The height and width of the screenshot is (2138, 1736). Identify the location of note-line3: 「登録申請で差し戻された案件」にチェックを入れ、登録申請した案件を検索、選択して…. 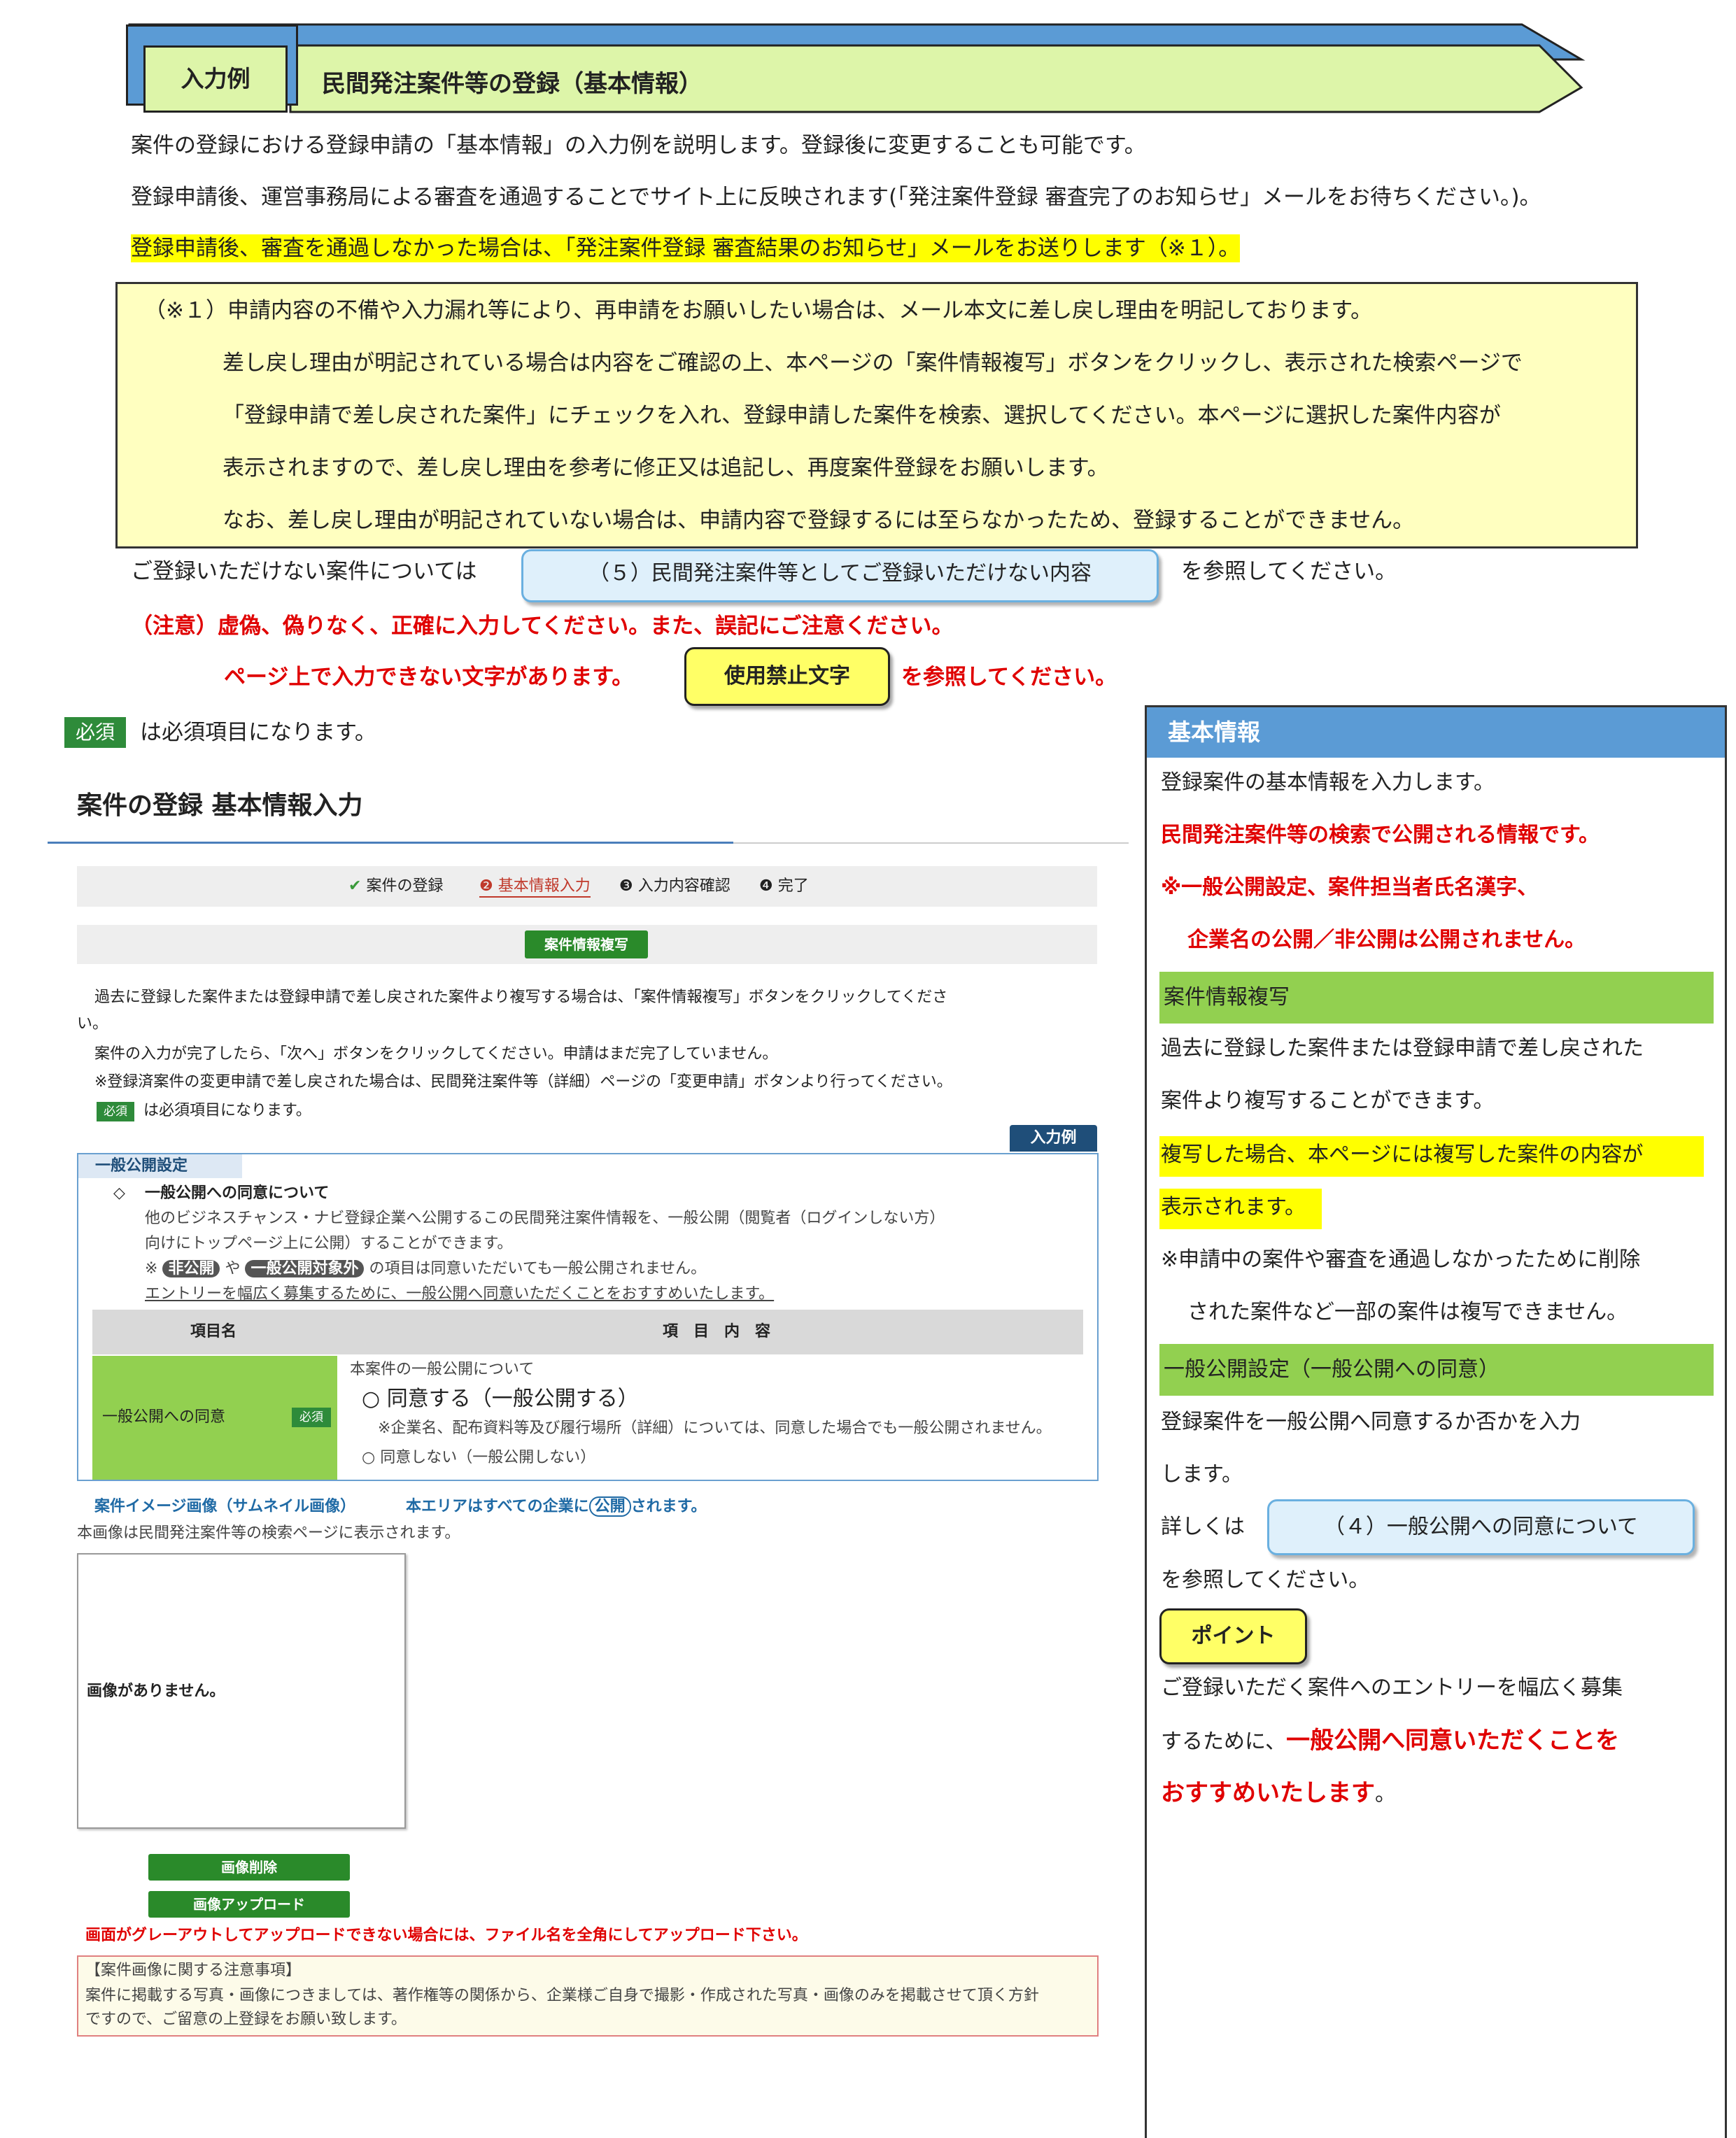
(862, 415).